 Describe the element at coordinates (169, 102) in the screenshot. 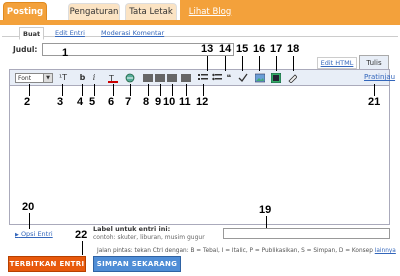

I see `callout-10: 10` at that location.